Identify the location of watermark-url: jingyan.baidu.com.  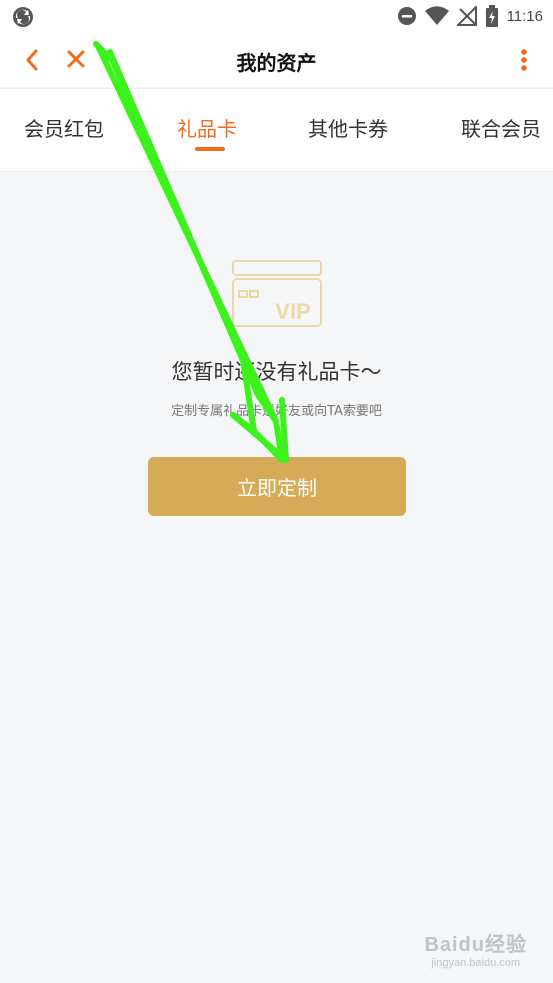
(476, 963).